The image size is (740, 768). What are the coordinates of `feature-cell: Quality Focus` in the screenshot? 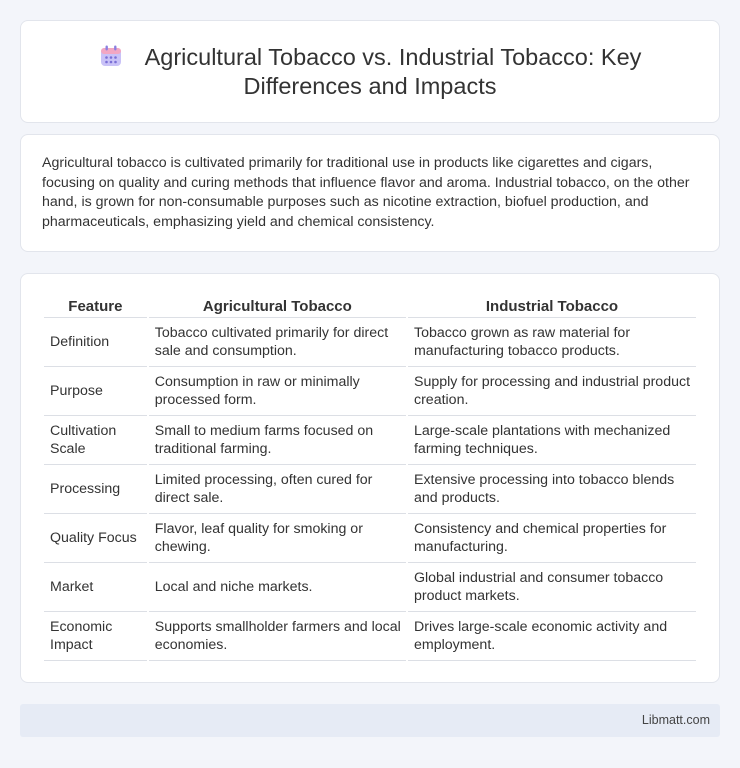 It's located at (95, 538).